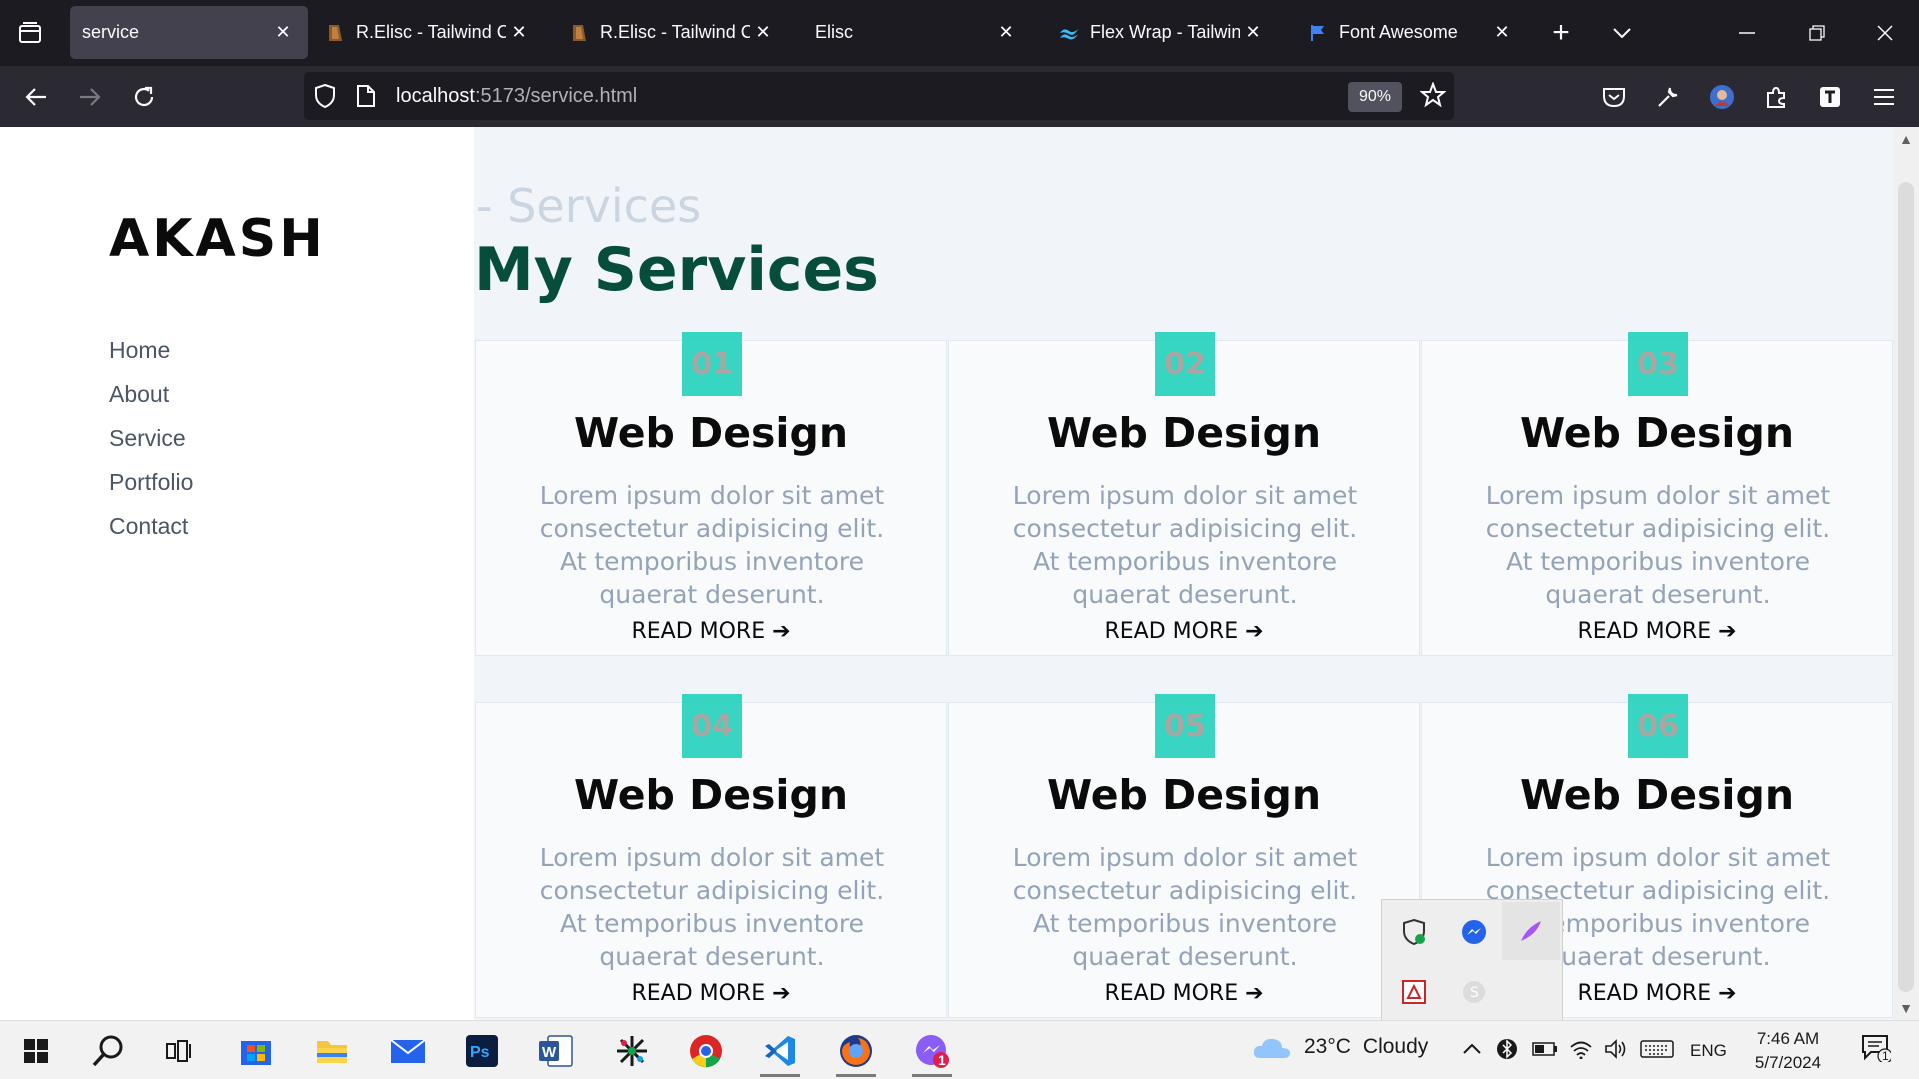  I want to click on file-explorer-icon, so click(332, 1051).